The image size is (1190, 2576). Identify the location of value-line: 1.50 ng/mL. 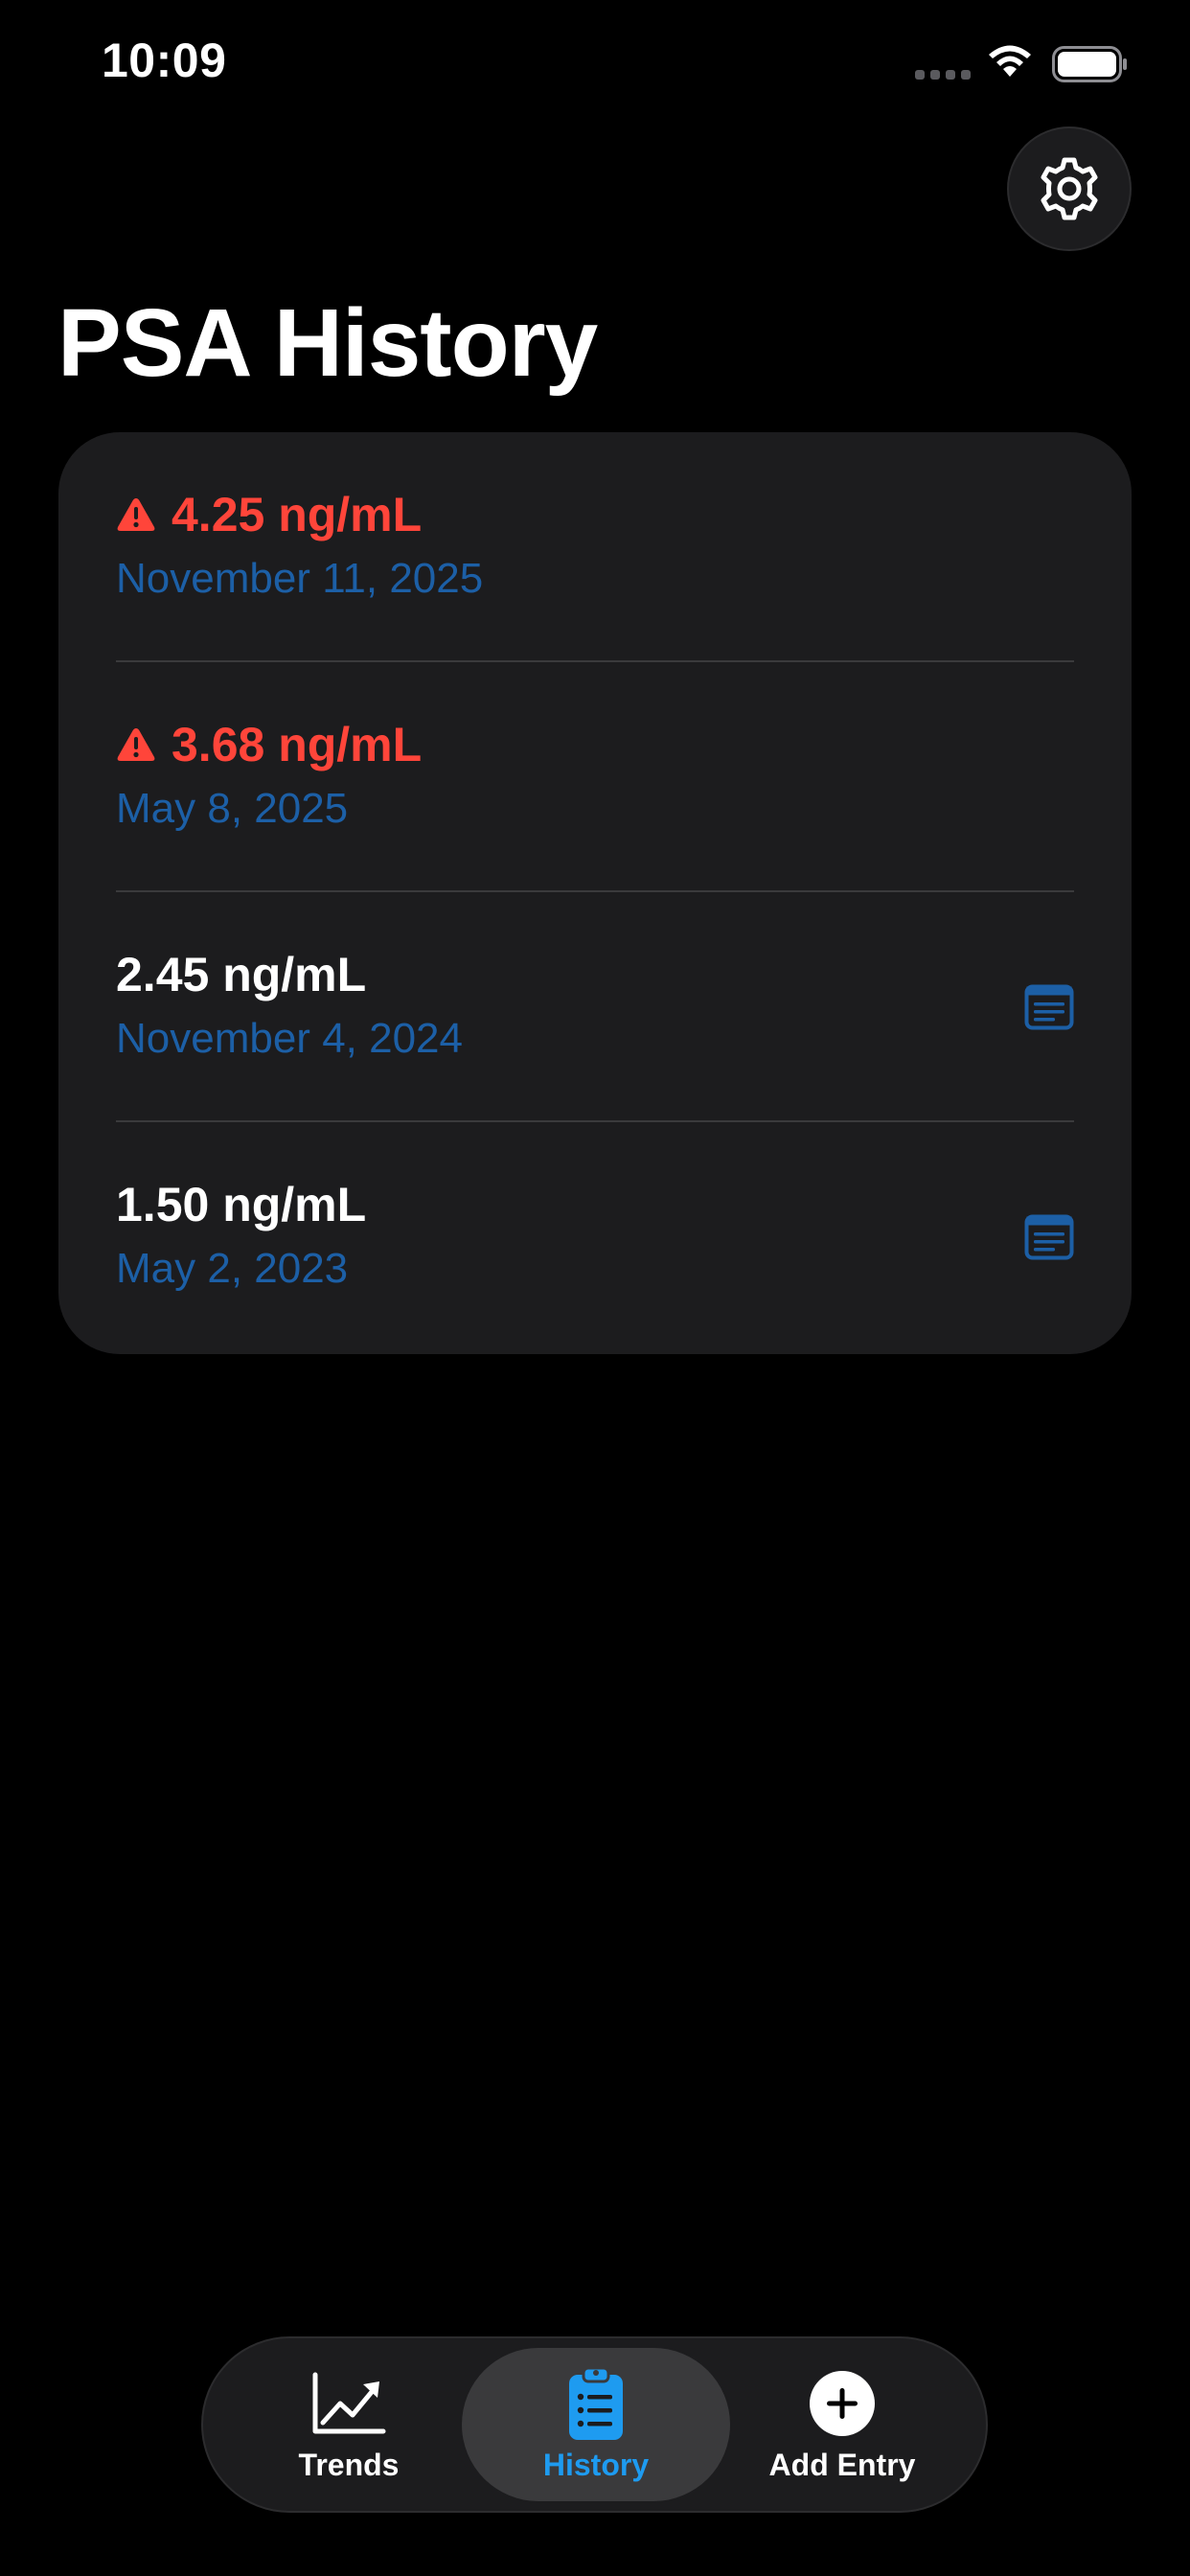
(241, 1204).